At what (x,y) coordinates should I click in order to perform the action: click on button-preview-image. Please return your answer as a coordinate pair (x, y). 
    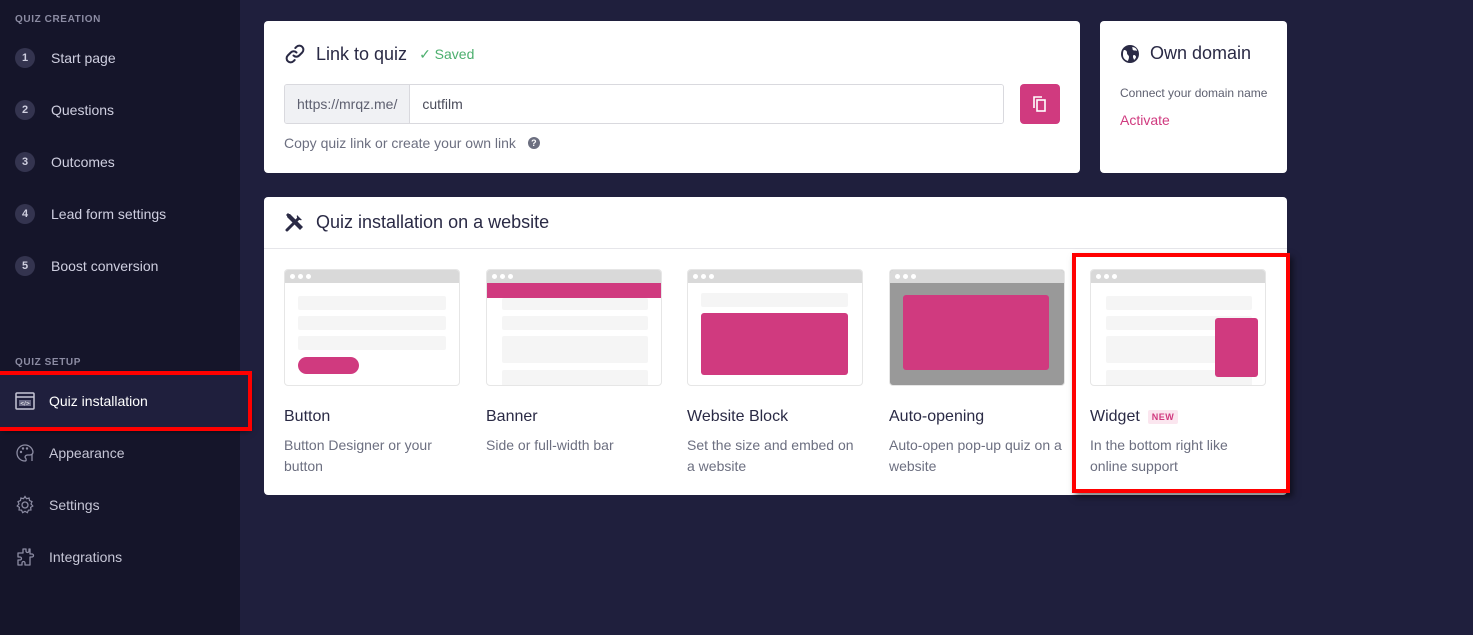
    Looking at the image, I should click on (372, 327).